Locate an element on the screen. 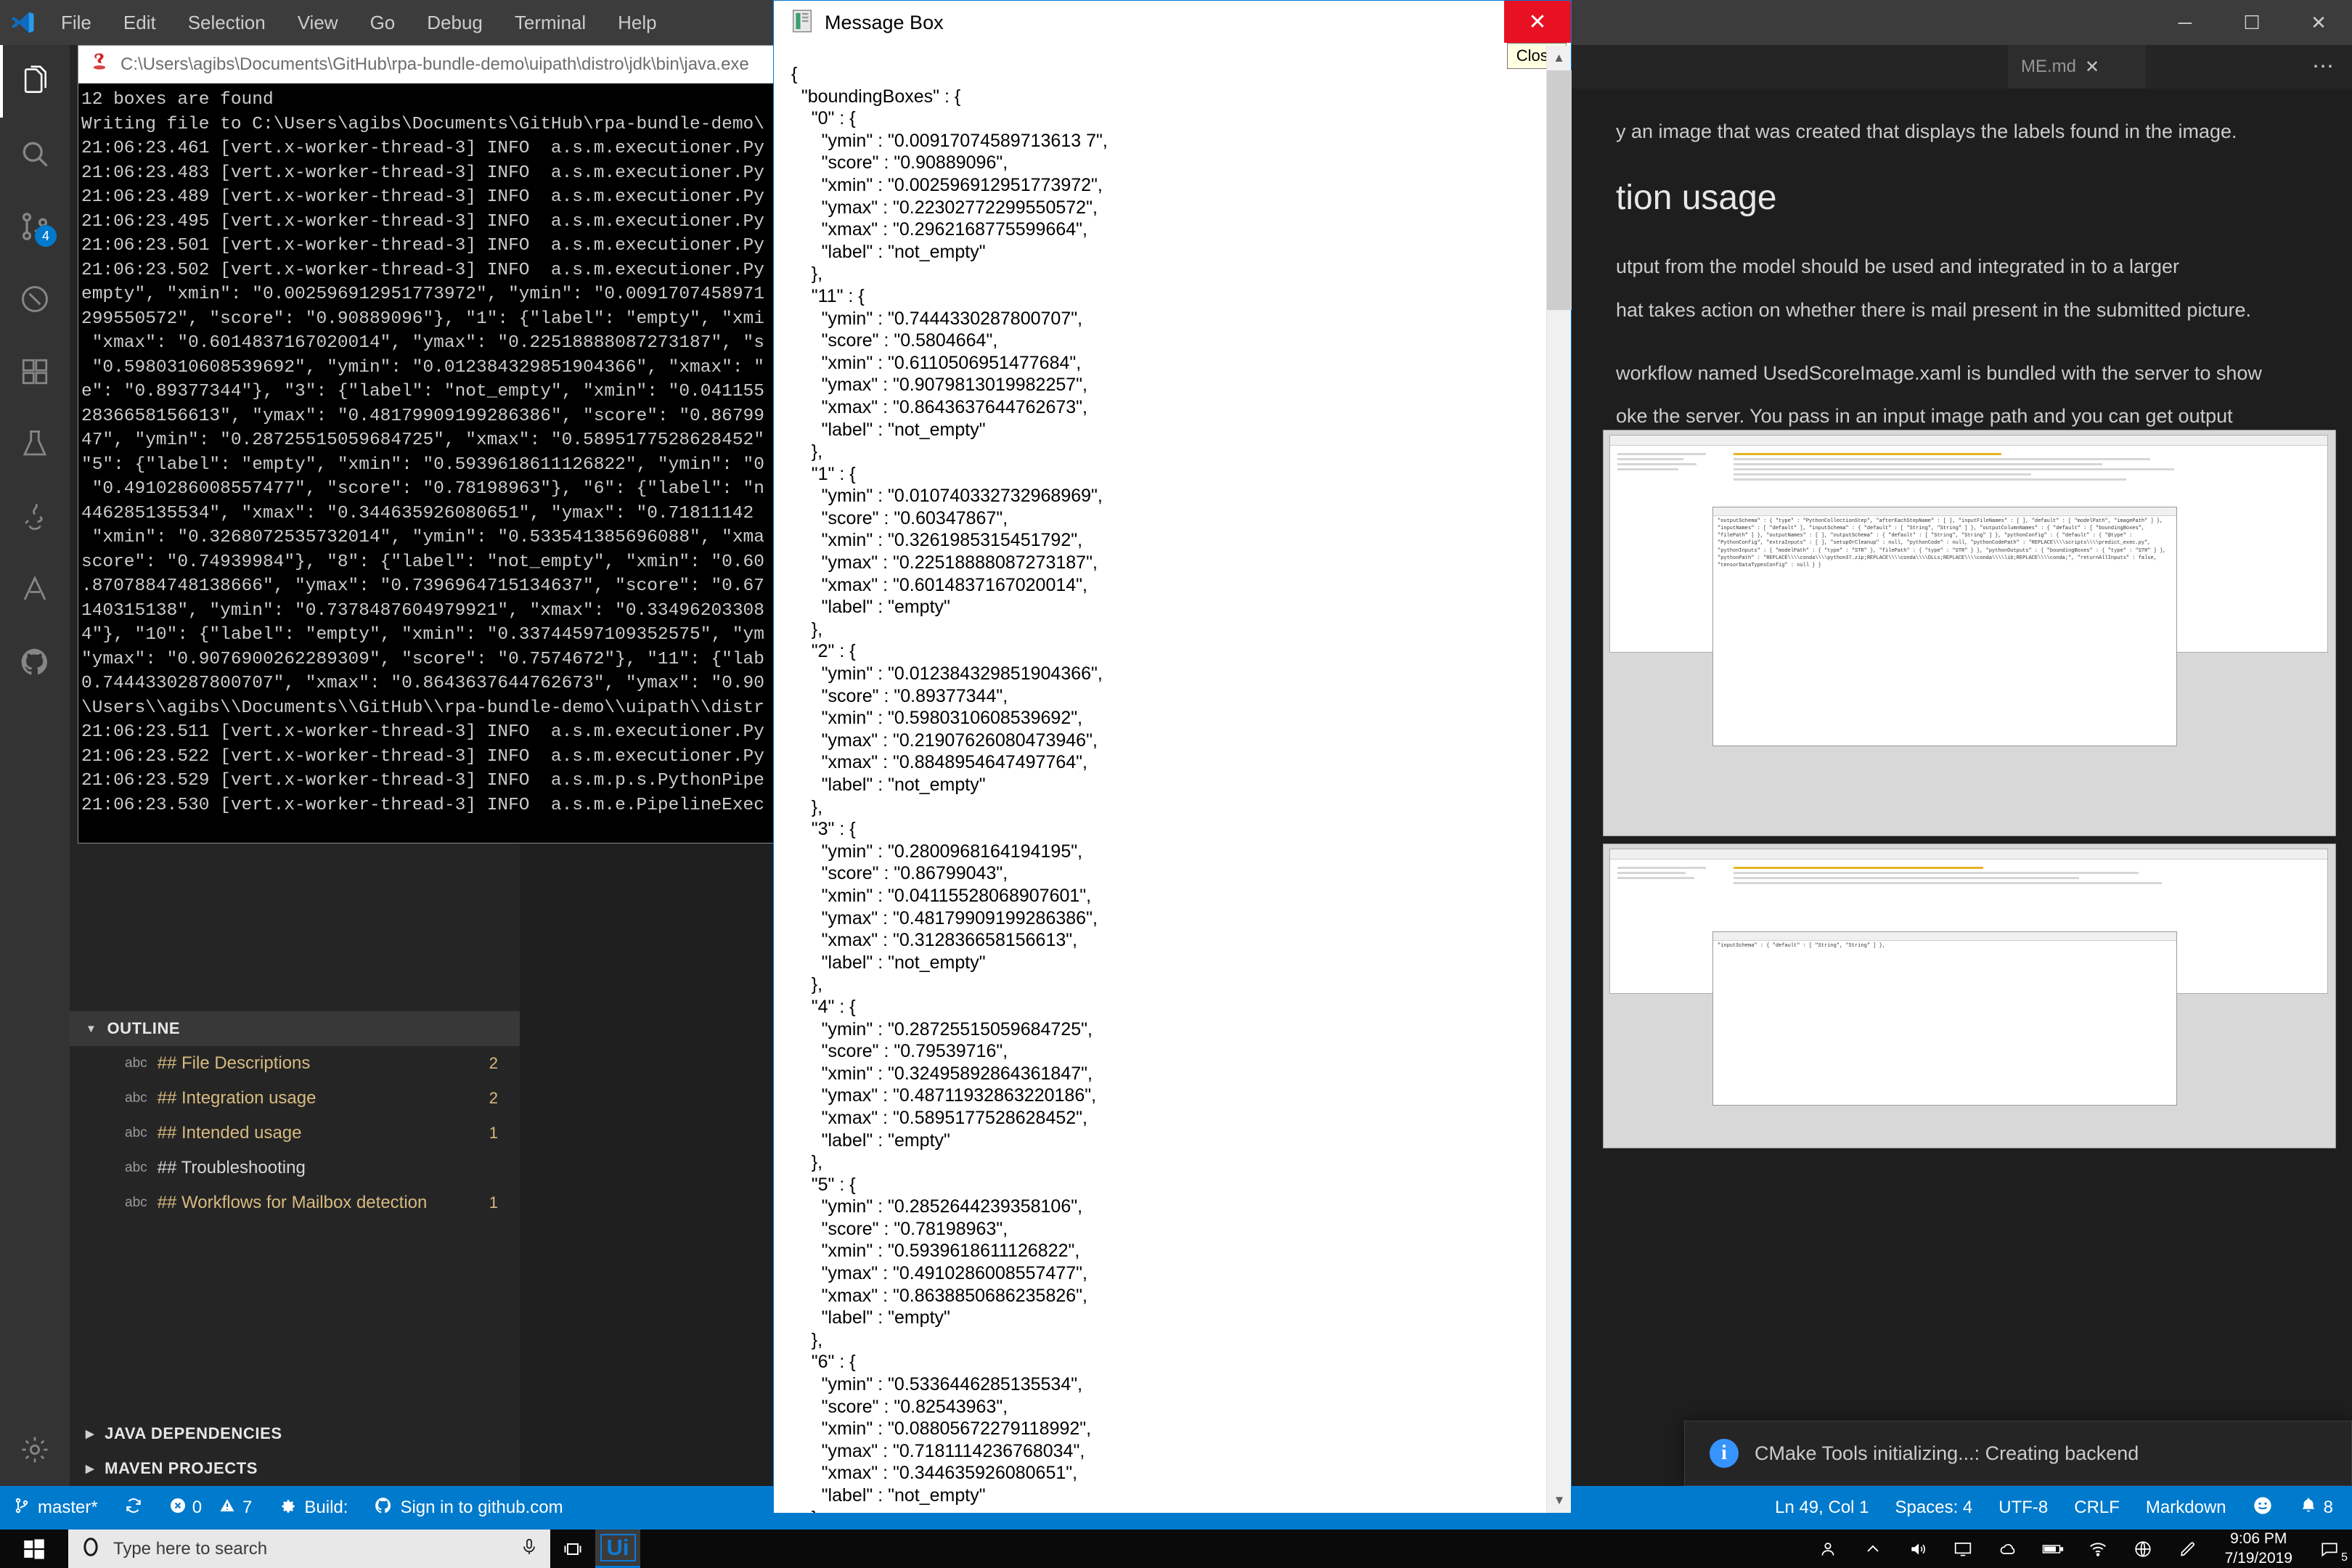  dialog-scrollbar: ▲ ▼ is located at coordinates (1559, 780).